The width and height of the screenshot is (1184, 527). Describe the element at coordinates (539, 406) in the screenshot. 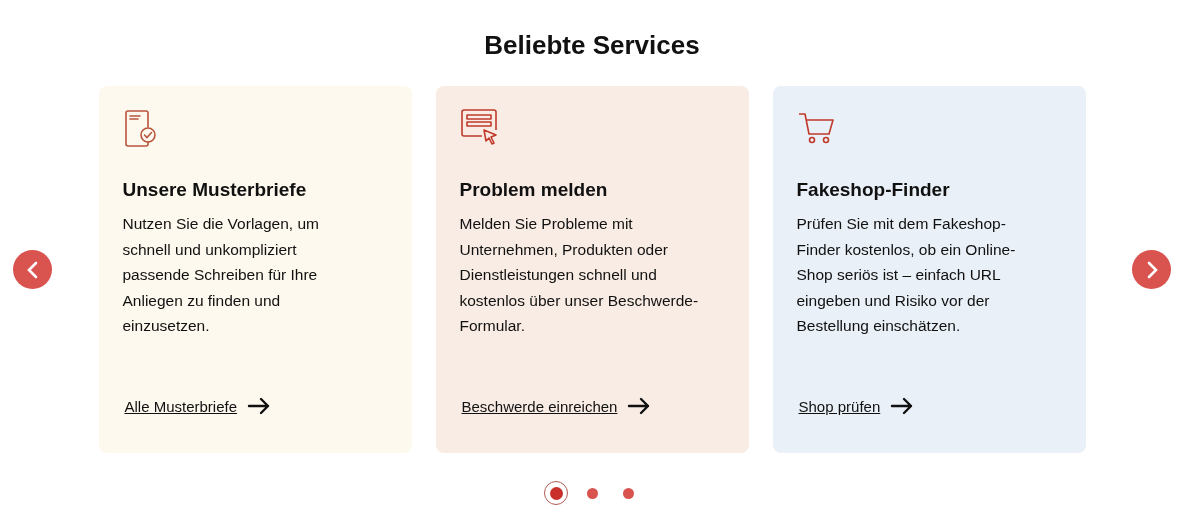

I see `card-link: Beschwerde einreichen` at that location.